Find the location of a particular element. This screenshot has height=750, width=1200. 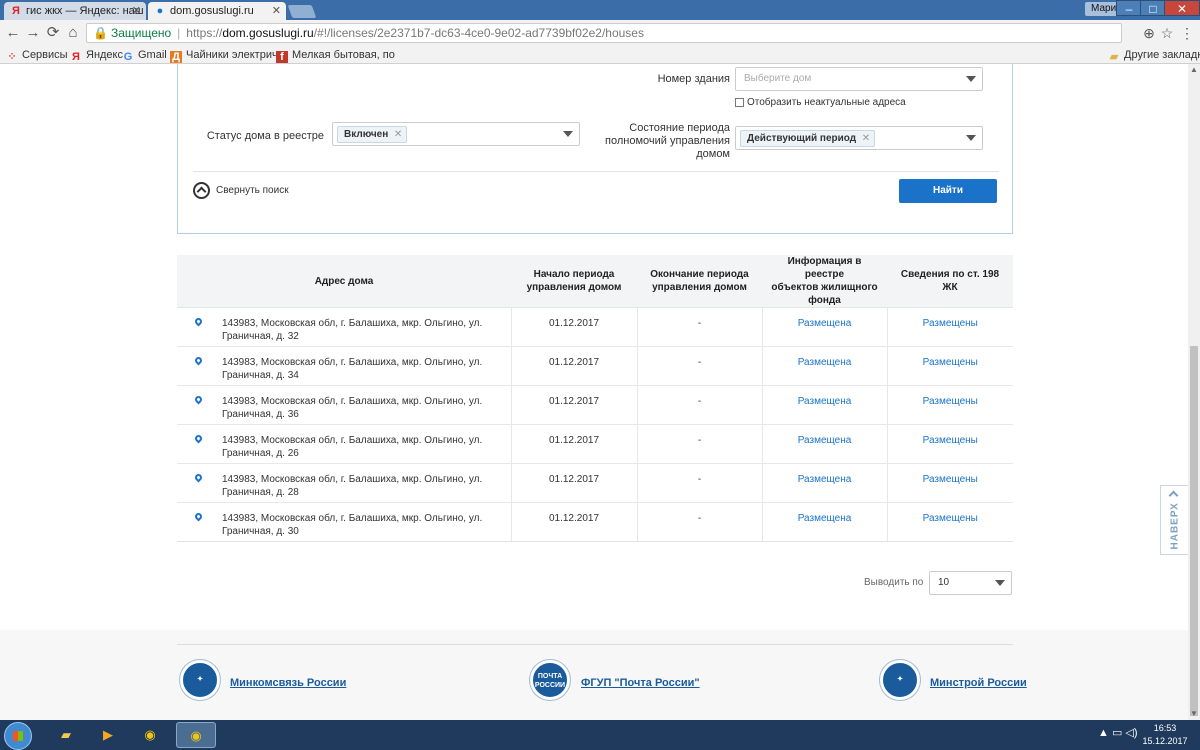

tray-icons: ▲ ▭ ◁) is located at coordinates (1118, 732).